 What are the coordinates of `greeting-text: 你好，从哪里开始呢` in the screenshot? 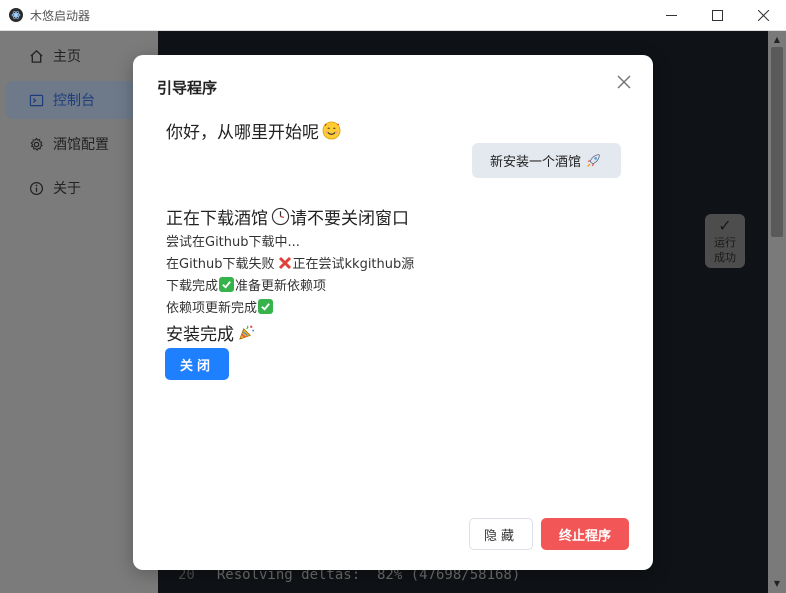 It's located at (253, 130).